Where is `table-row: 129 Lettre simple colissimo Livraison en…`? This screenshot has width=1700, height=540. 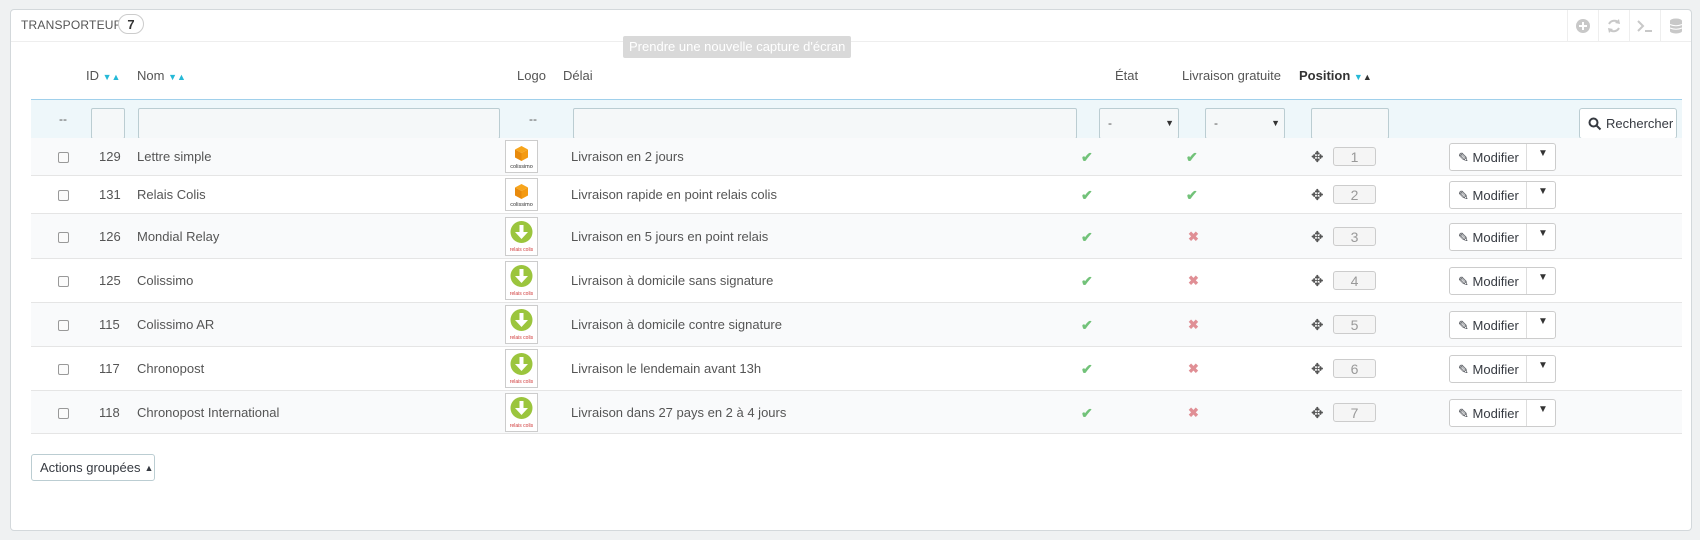
table-row: 129 Lettre simple colissimo Livraison en… is located at coordinates (856, 157).